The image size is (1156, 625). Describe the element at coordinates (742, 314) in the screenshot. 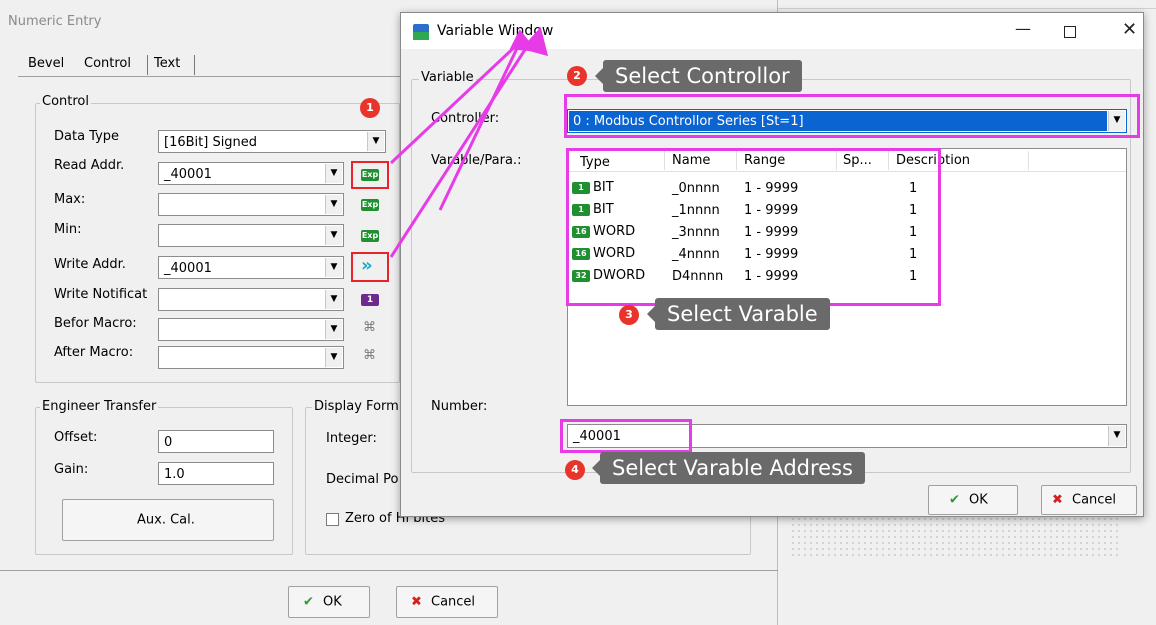

I see `callout-select-variable: Select Varable` at that location.